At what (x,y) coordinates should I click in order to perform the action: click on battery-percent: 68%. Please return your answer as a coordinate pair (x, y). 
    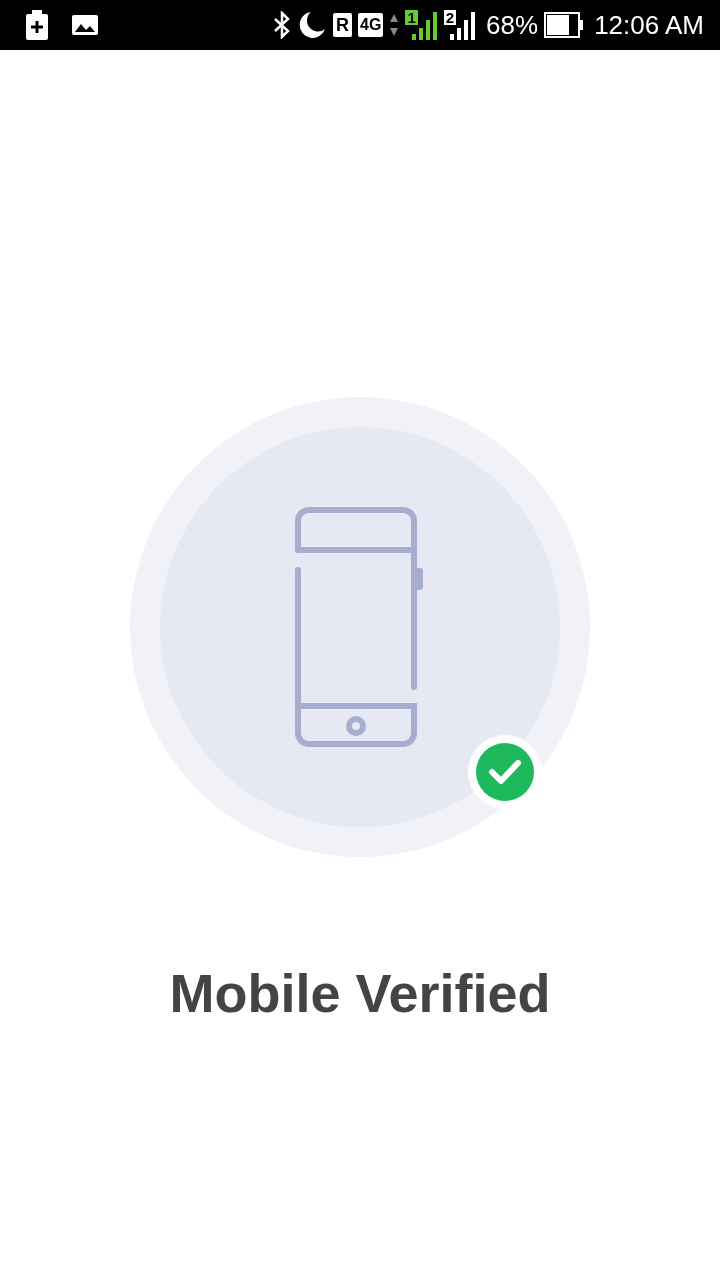
    Looking at the image, I should click on (512, 25).